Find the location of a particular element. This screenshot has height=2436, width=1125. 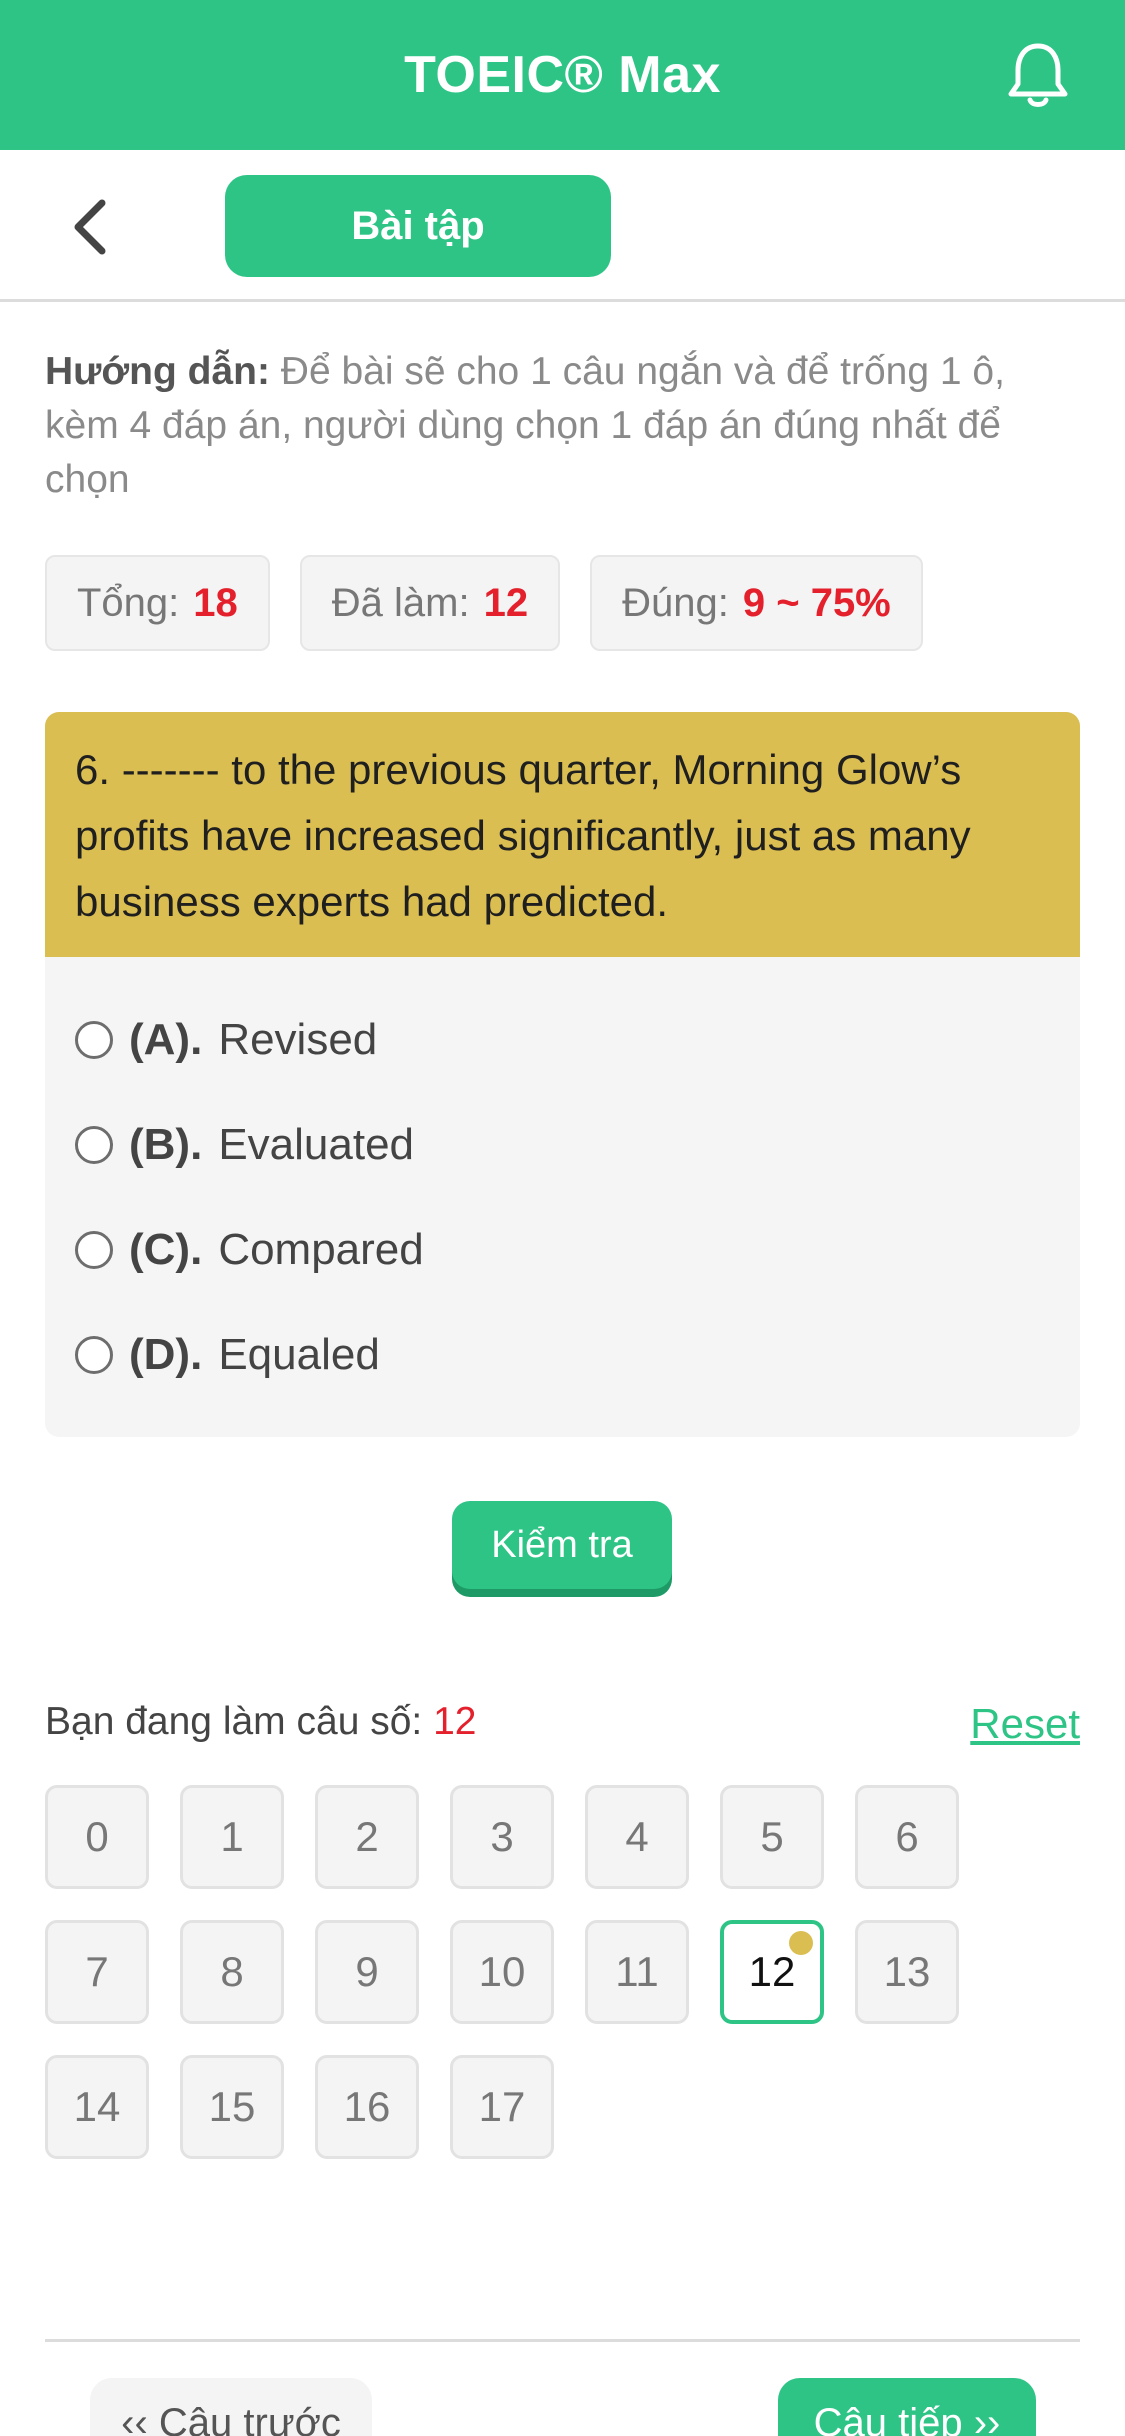

question-cell: 16 is located at coordinates (367, 2107).